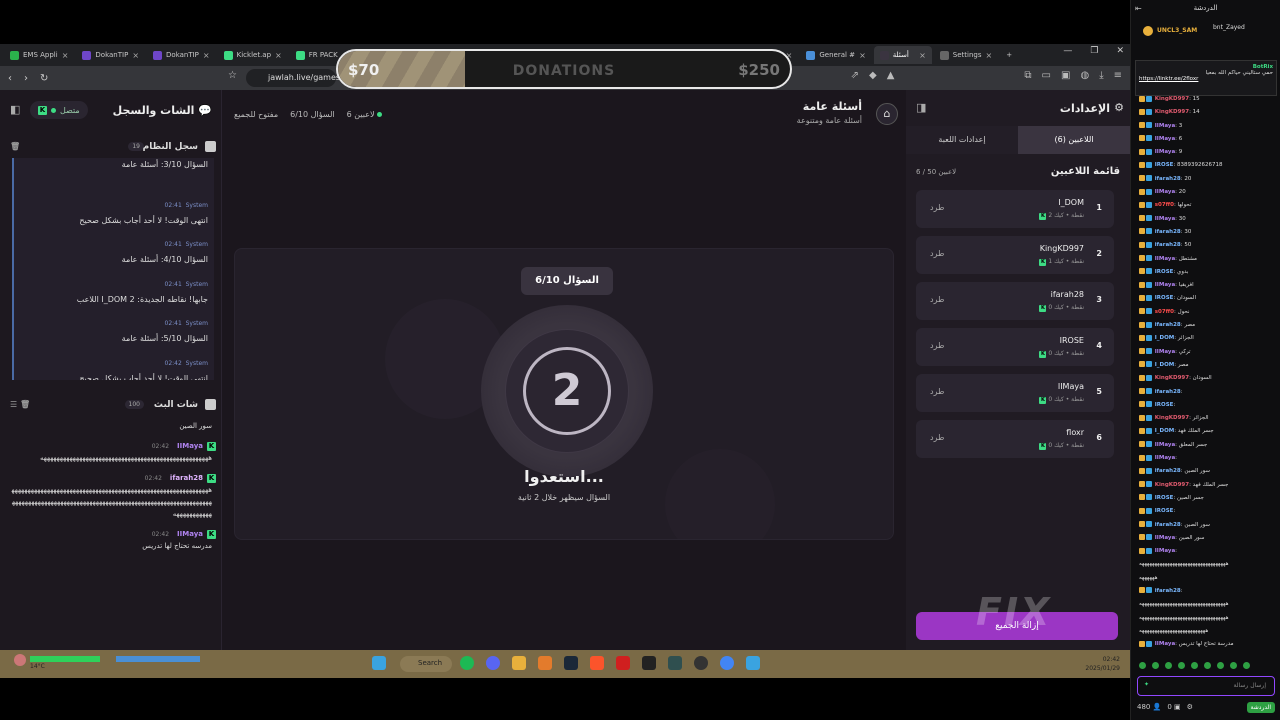 This screenshot has width=1280, height=720. What do you see at coordinates (39, 55) in the screenshot?
I see `browser-tab: EMS Appli ×` at bounding box center [39, 55].